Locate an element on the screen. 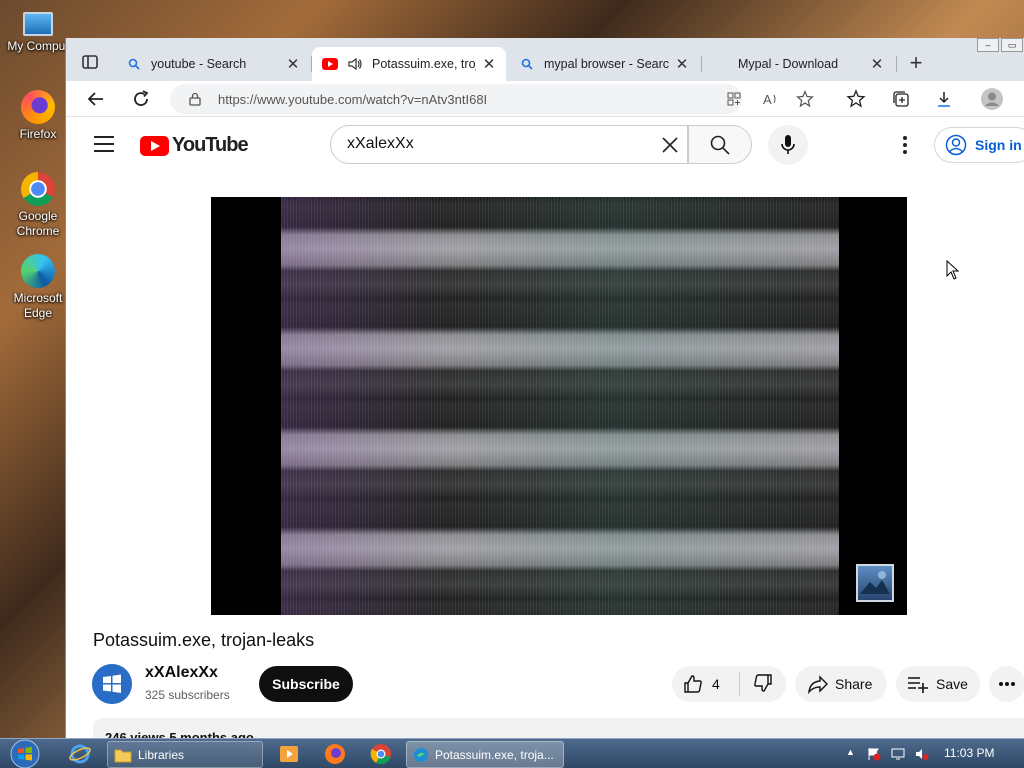  save-label: Save is located at coordinates (952, 684).